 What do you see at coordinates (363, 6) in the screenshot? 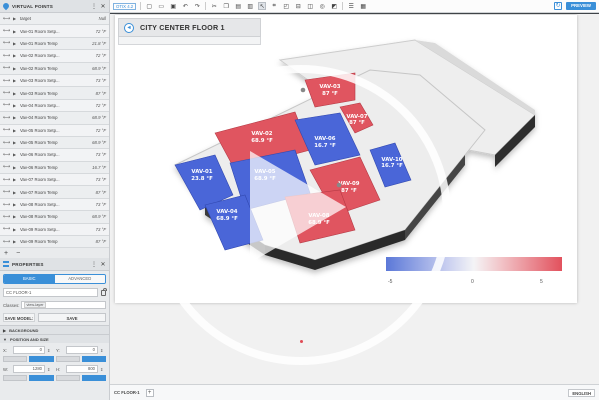
I see `grid-icon: ▦` at bounding box center [363, 6].